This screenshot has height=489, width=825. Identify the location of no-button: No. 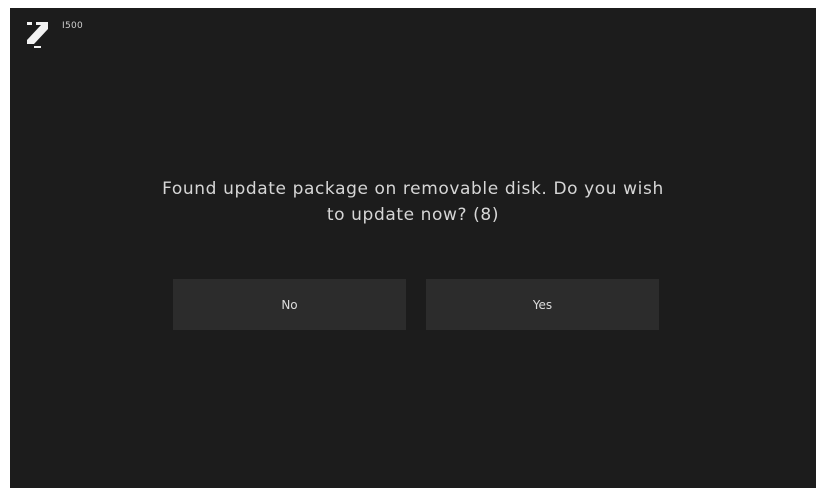
(289, 304).